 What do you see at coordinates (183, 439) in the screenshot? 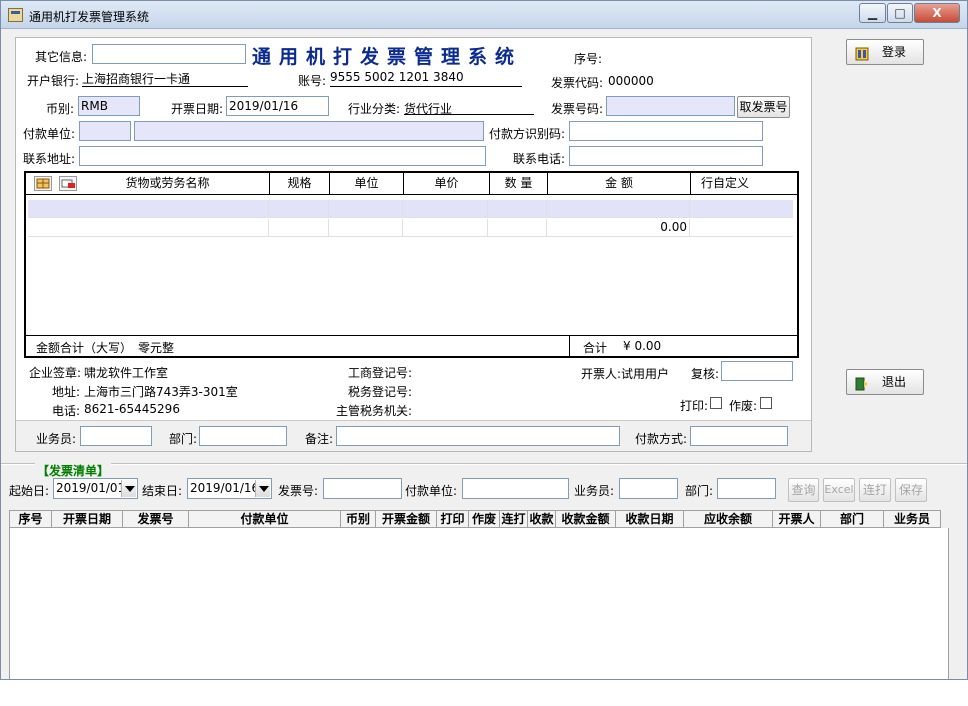
I see `dept-label: 部门:` at bounding box center [183, 439].